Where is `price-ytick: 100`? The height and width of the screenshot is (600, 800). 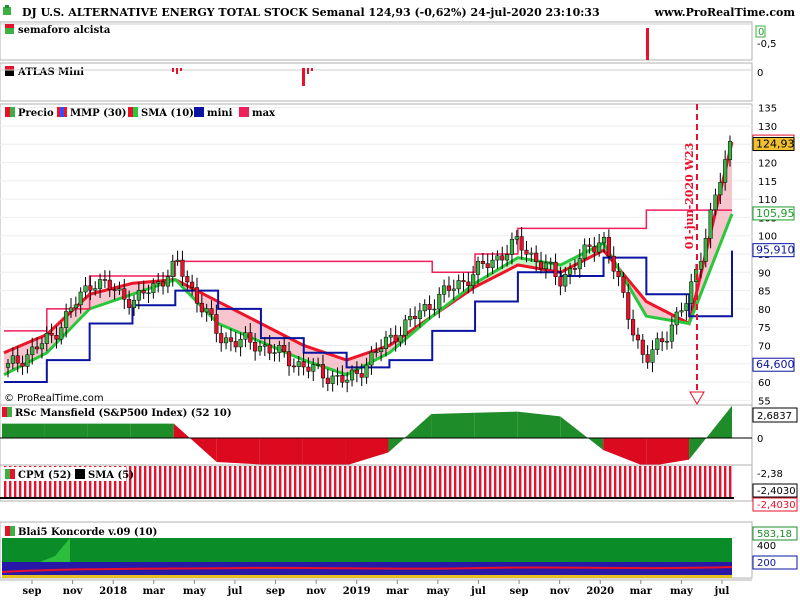
price-ytick: 100 is located at coordinates (767, 237).